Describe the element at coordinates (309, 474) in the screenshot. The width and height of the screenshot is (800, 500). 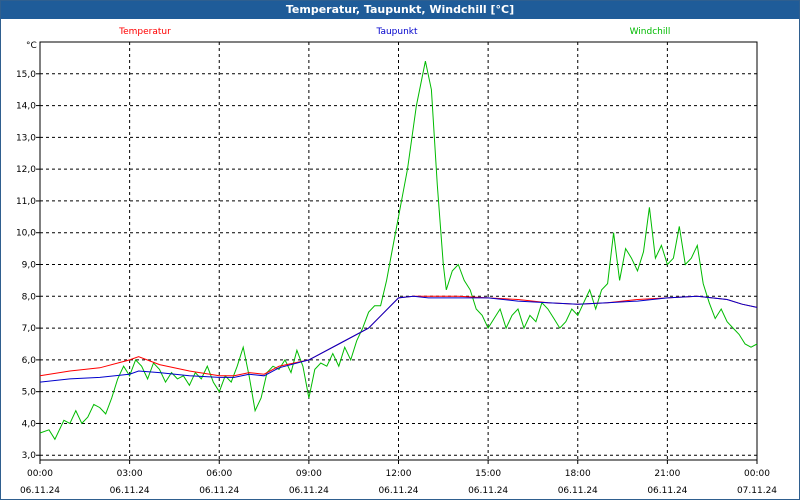
I see `x-tick-time-label: 09:00` at that location.